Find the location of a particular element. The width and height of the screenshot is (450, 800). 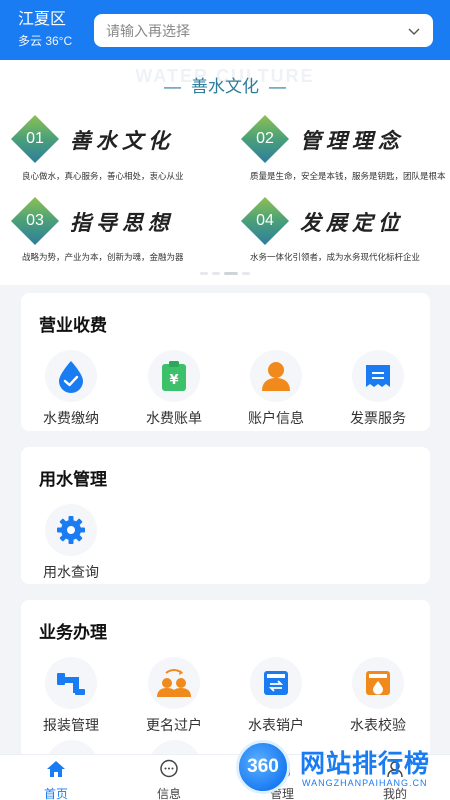

pillar-number: 02 is located at coordinates (265, 138).